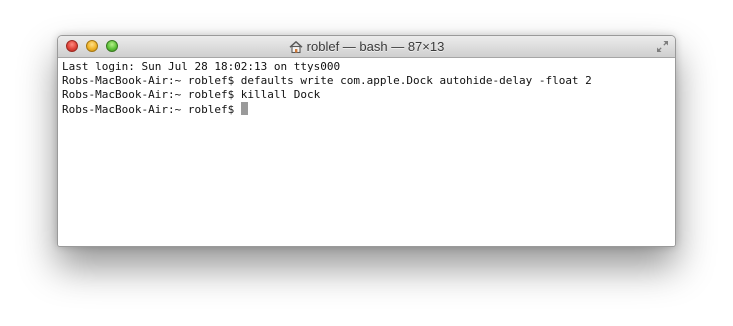  What do you see at coordinates (366, 109) in the screenshot?
I see `terminal-prompt-line: Robs-MacBook-Air:~ roblef$` at bounding box center [366, 109].